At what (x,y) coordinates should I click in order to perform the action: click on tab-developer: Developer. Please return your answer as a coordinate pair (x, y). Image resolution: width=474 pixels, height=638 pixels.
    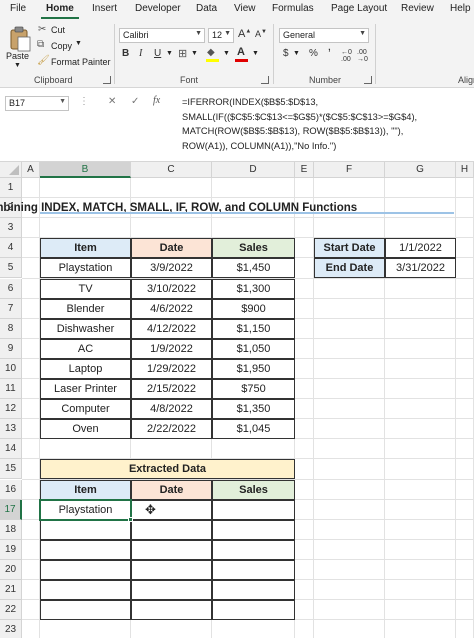
    Looking at the image, I should click on (158, 8).